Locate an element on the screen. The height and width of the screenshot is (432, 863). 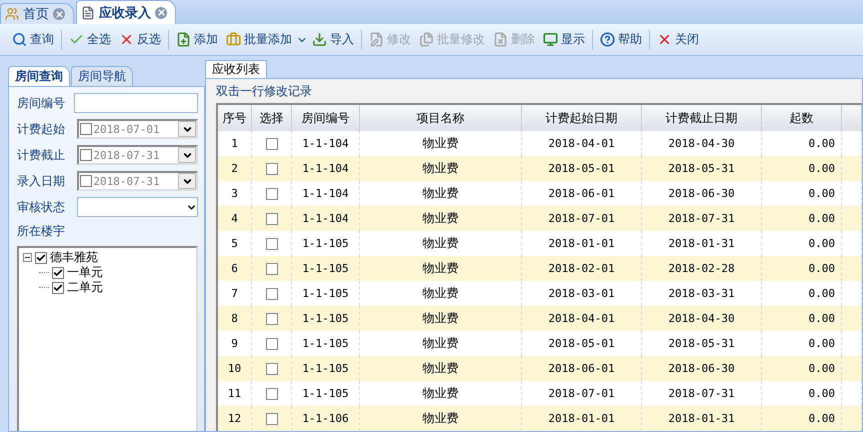
toolbar-button: 全选 is located at coordinates (90, 39).